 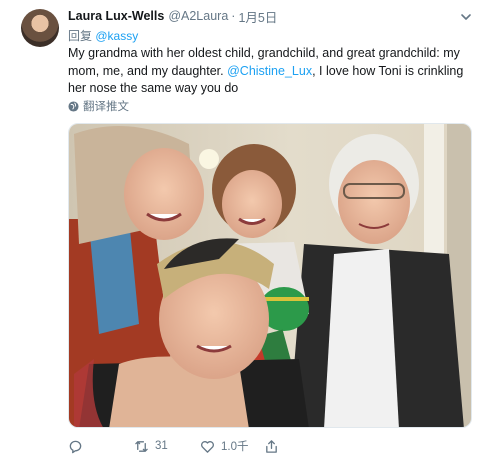 I want to click on mention-link: @Chistine_Lux, so click(x=269, y=71).